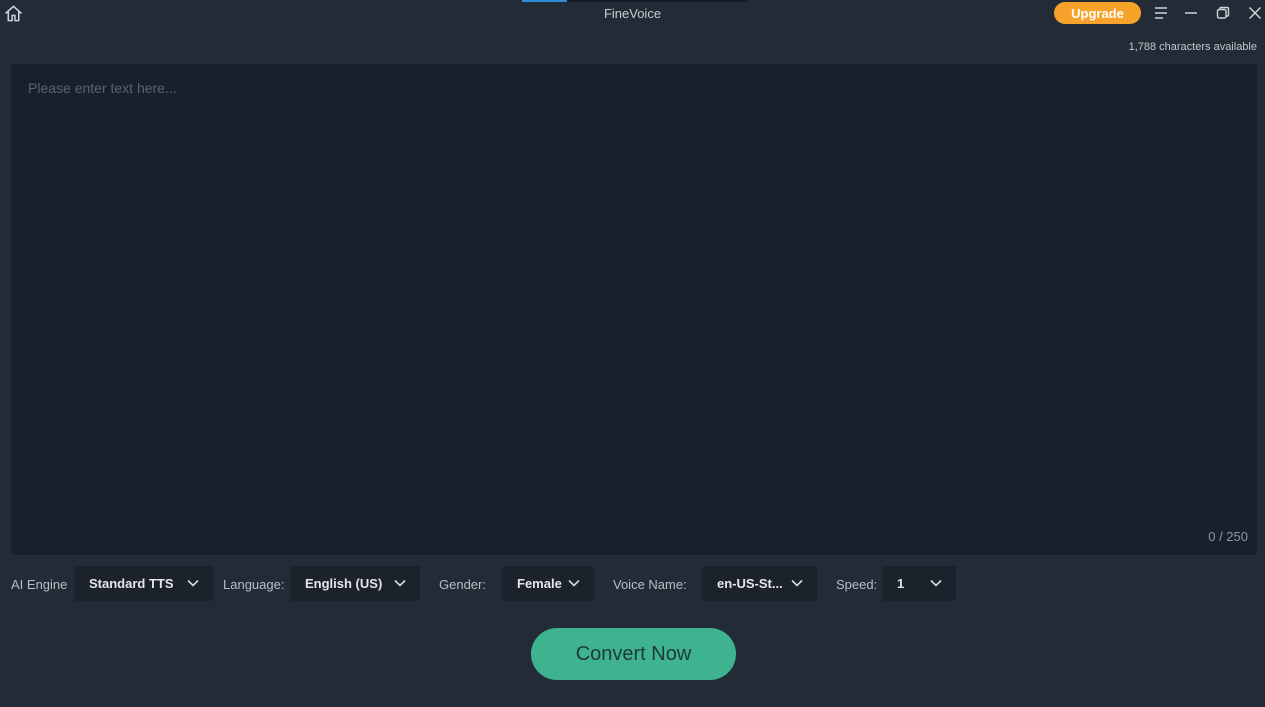 This screenshot has width=1265, height=707. What do you see at coordinates (131, 583) in the screenshot?
I see `ai-engine-value: Standard TTS` at bounding box center [131, 583].